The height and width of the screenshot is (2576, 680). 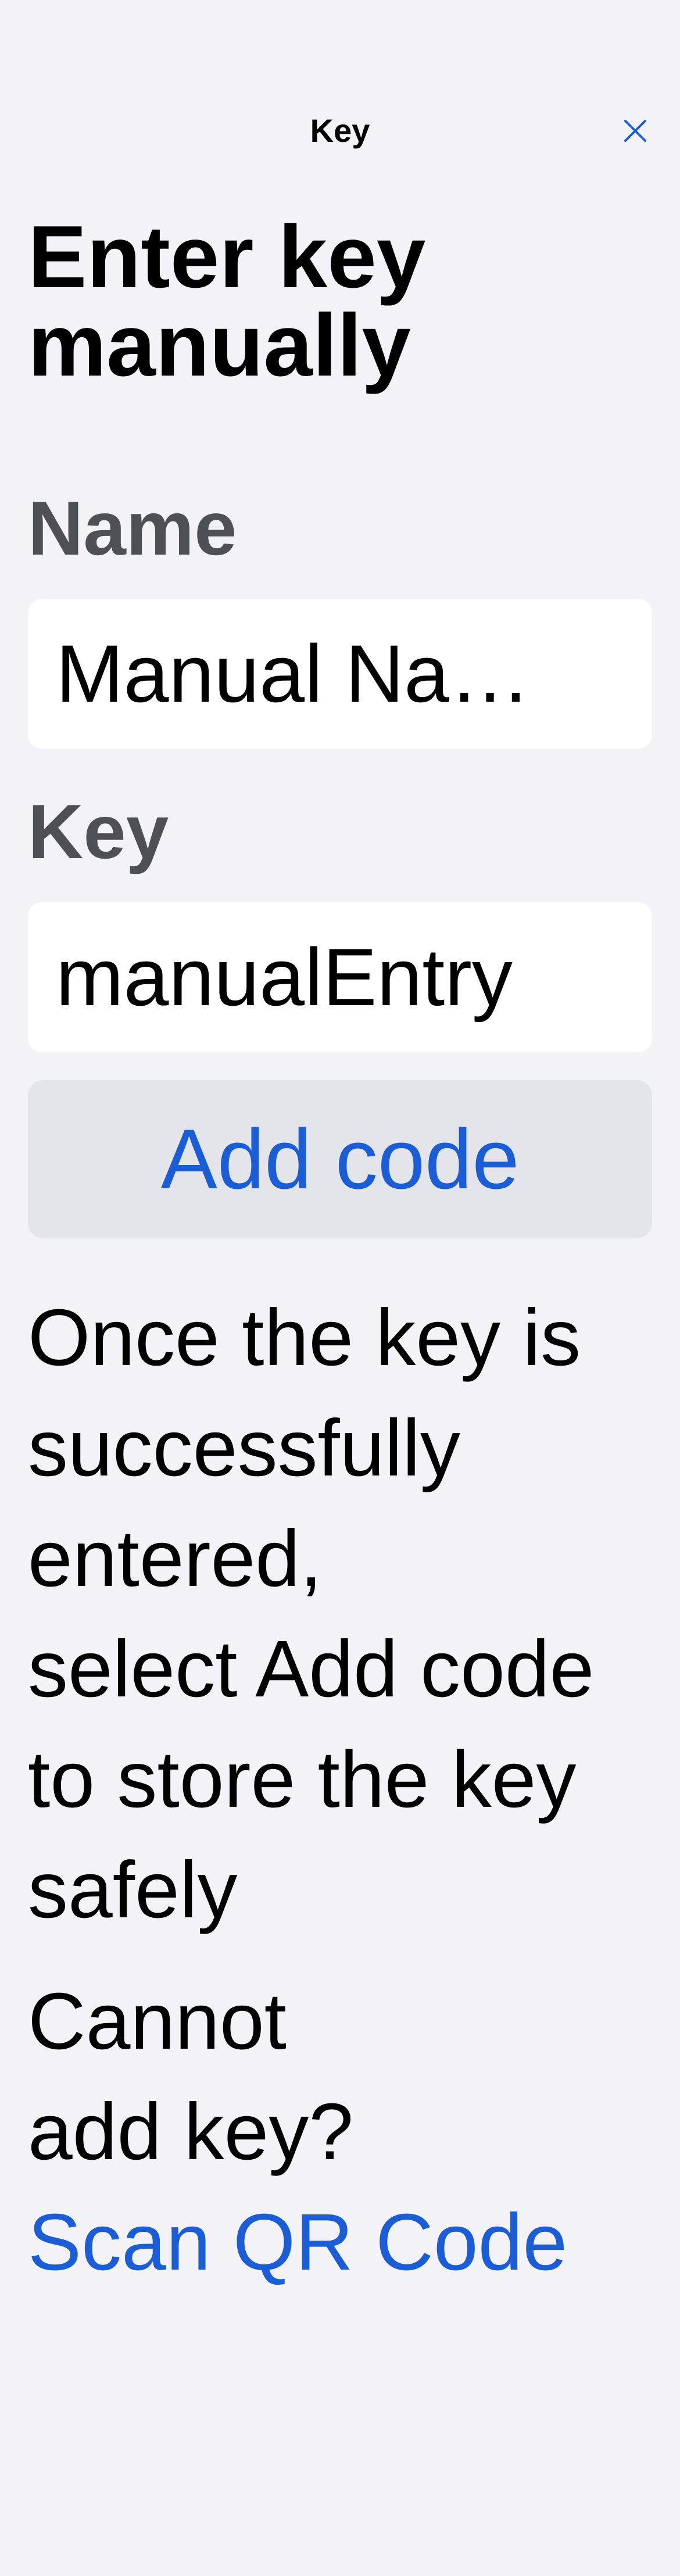 What do you see at coordinates (99, 831) in the screenshot?
I see `key-label: Key` at bounding box center [99, 831].